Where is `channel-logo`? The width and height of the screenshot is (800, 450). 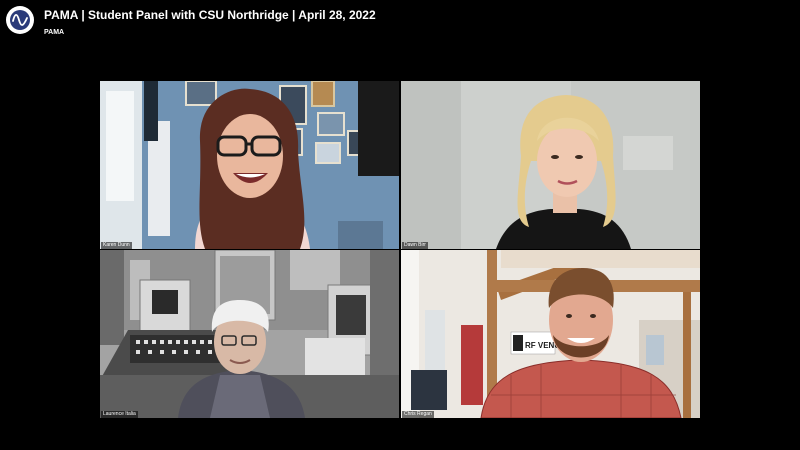 channel-logo is located at coordinates (20, 20).